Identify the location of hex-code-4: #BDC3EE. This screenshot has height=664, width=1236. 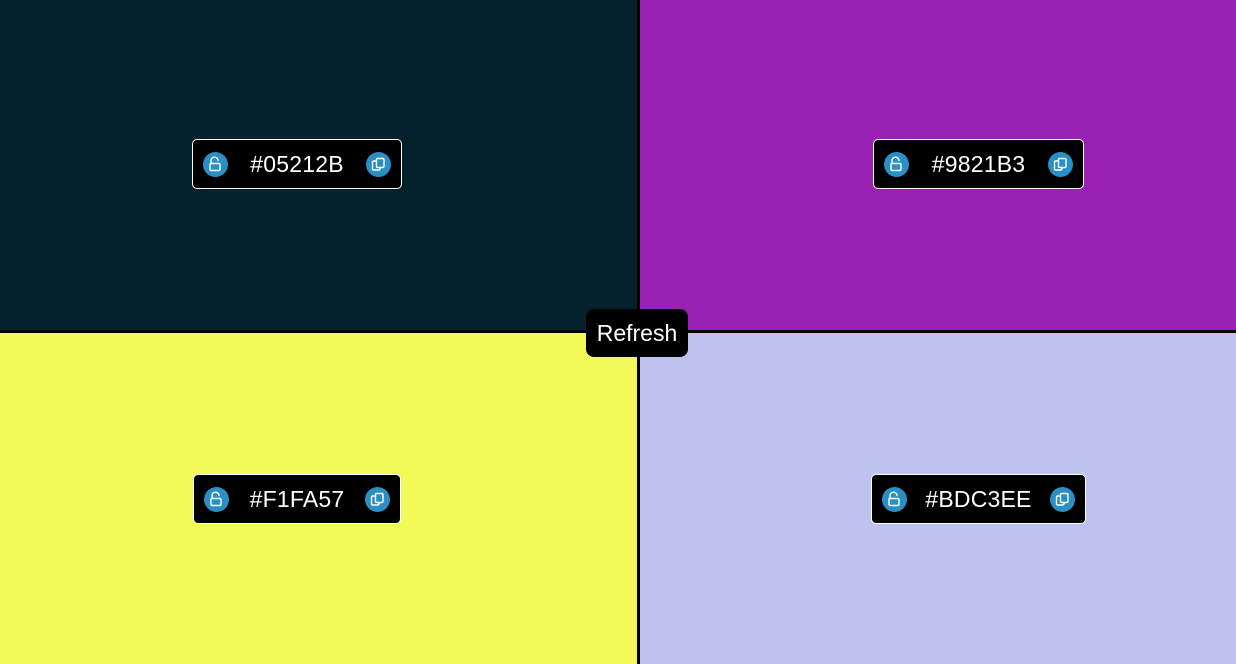
(978, 498).